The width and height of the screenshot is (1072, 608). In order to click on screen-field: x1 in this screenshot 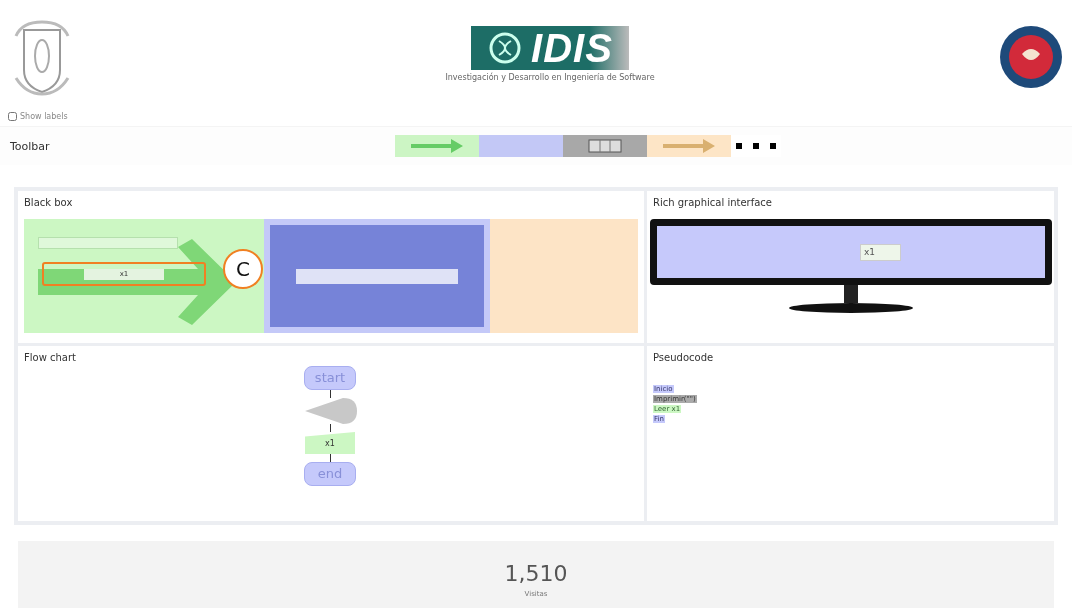, I will do `click(880, 252)`.